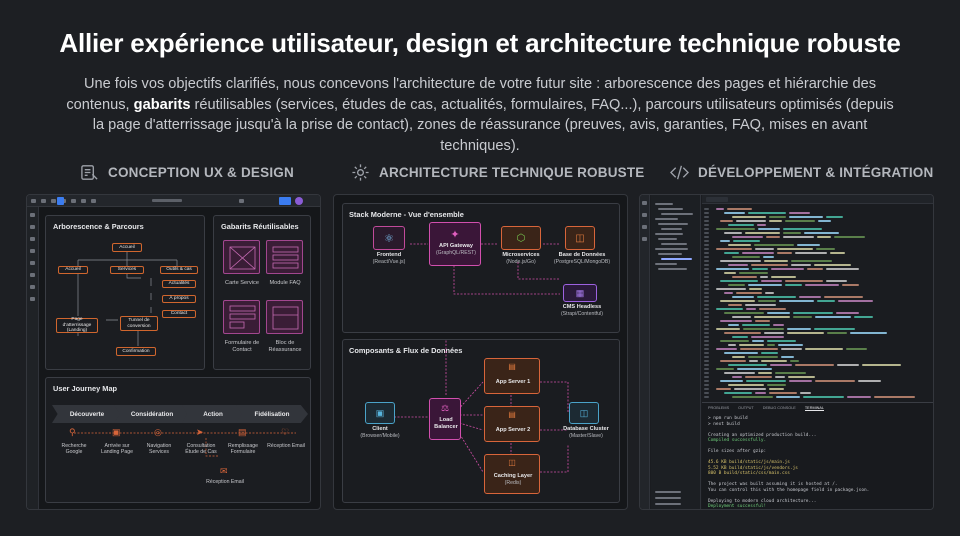 The width and height of the screenshot is (960, 536). What do you see at coordinates (586, 432) in the screenshot?
I see `cluster-label: Database Cluster (Master/Slave)` at bounding box center [586, 432].